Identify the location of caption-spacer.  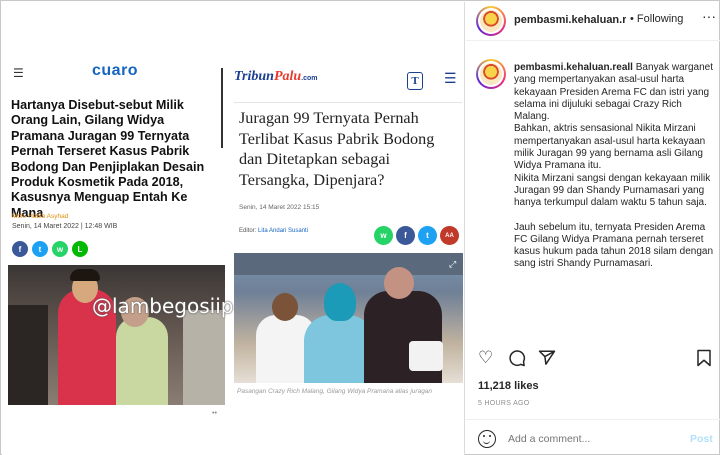
(614, 216).